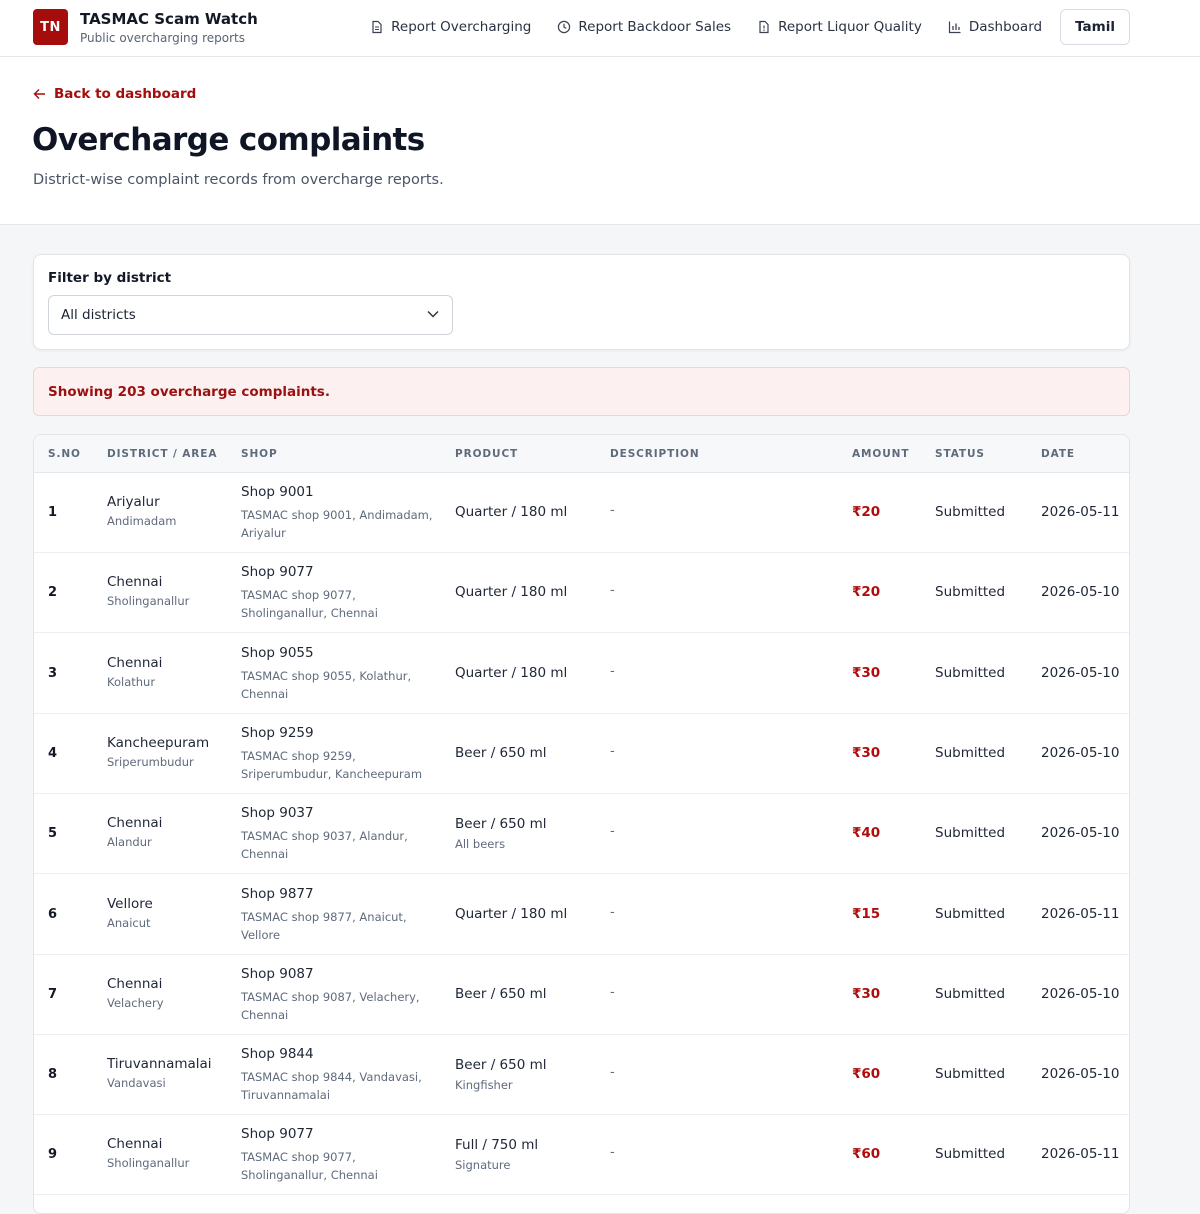 This screenshot has width=1200, height=1214. I want to click on district-select-value: All districts, so click(98, 315).